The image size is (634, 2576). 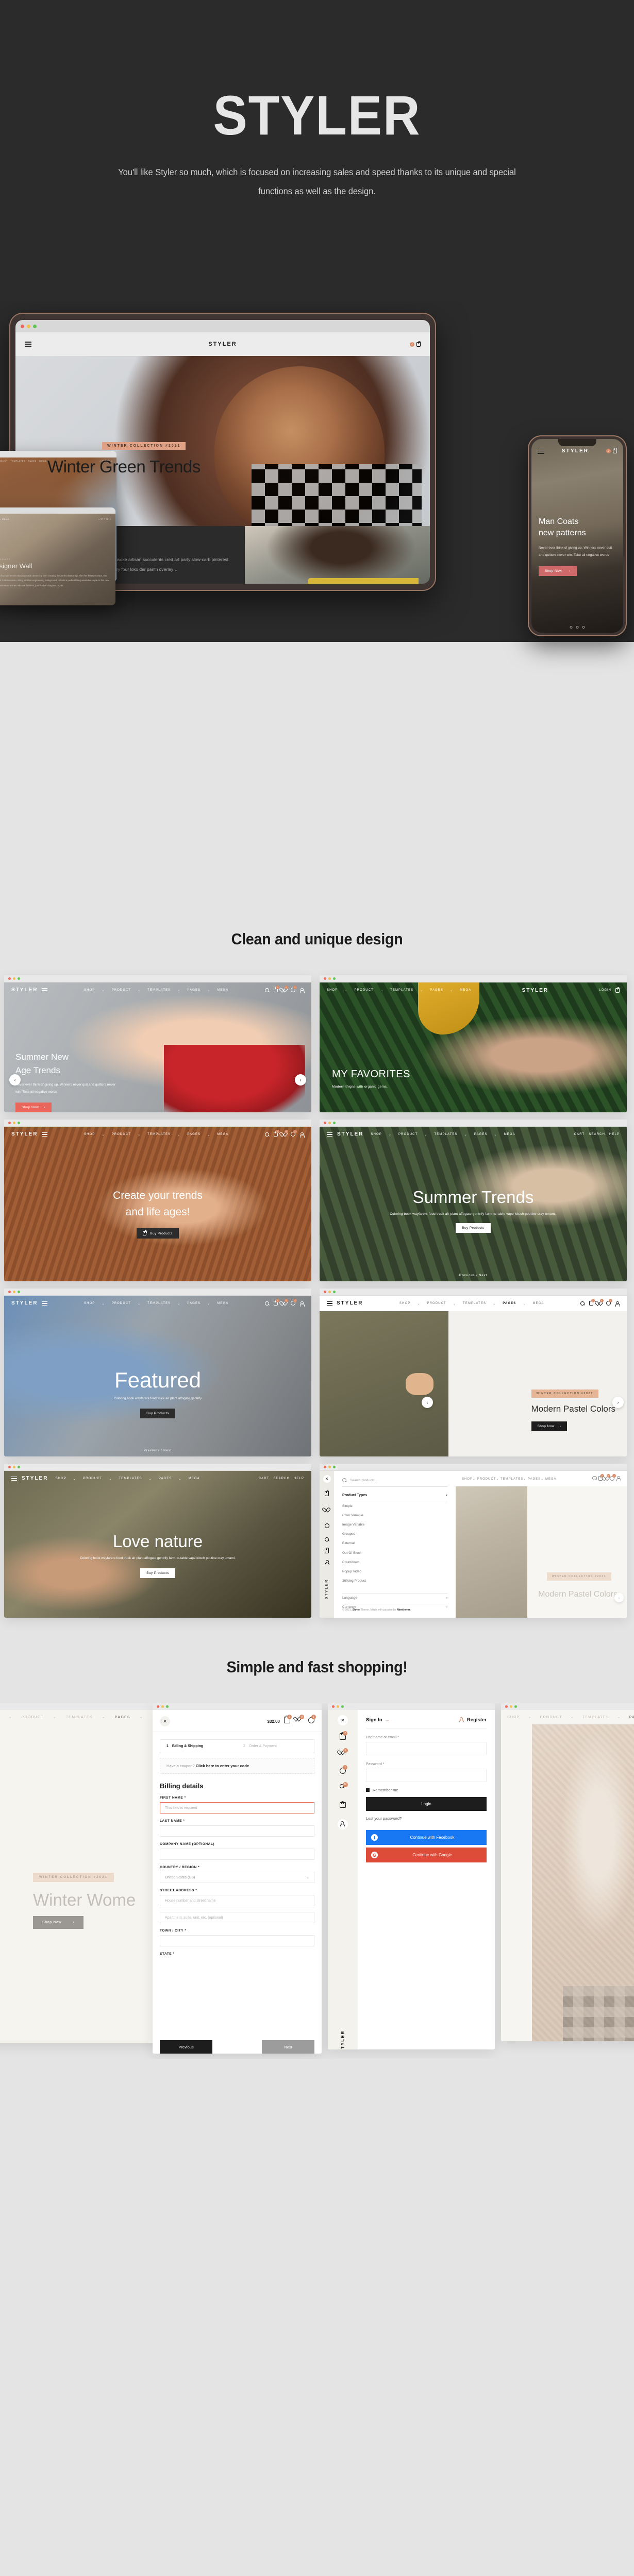 I want to click on town-city-input, so click(x=237, y=1940).